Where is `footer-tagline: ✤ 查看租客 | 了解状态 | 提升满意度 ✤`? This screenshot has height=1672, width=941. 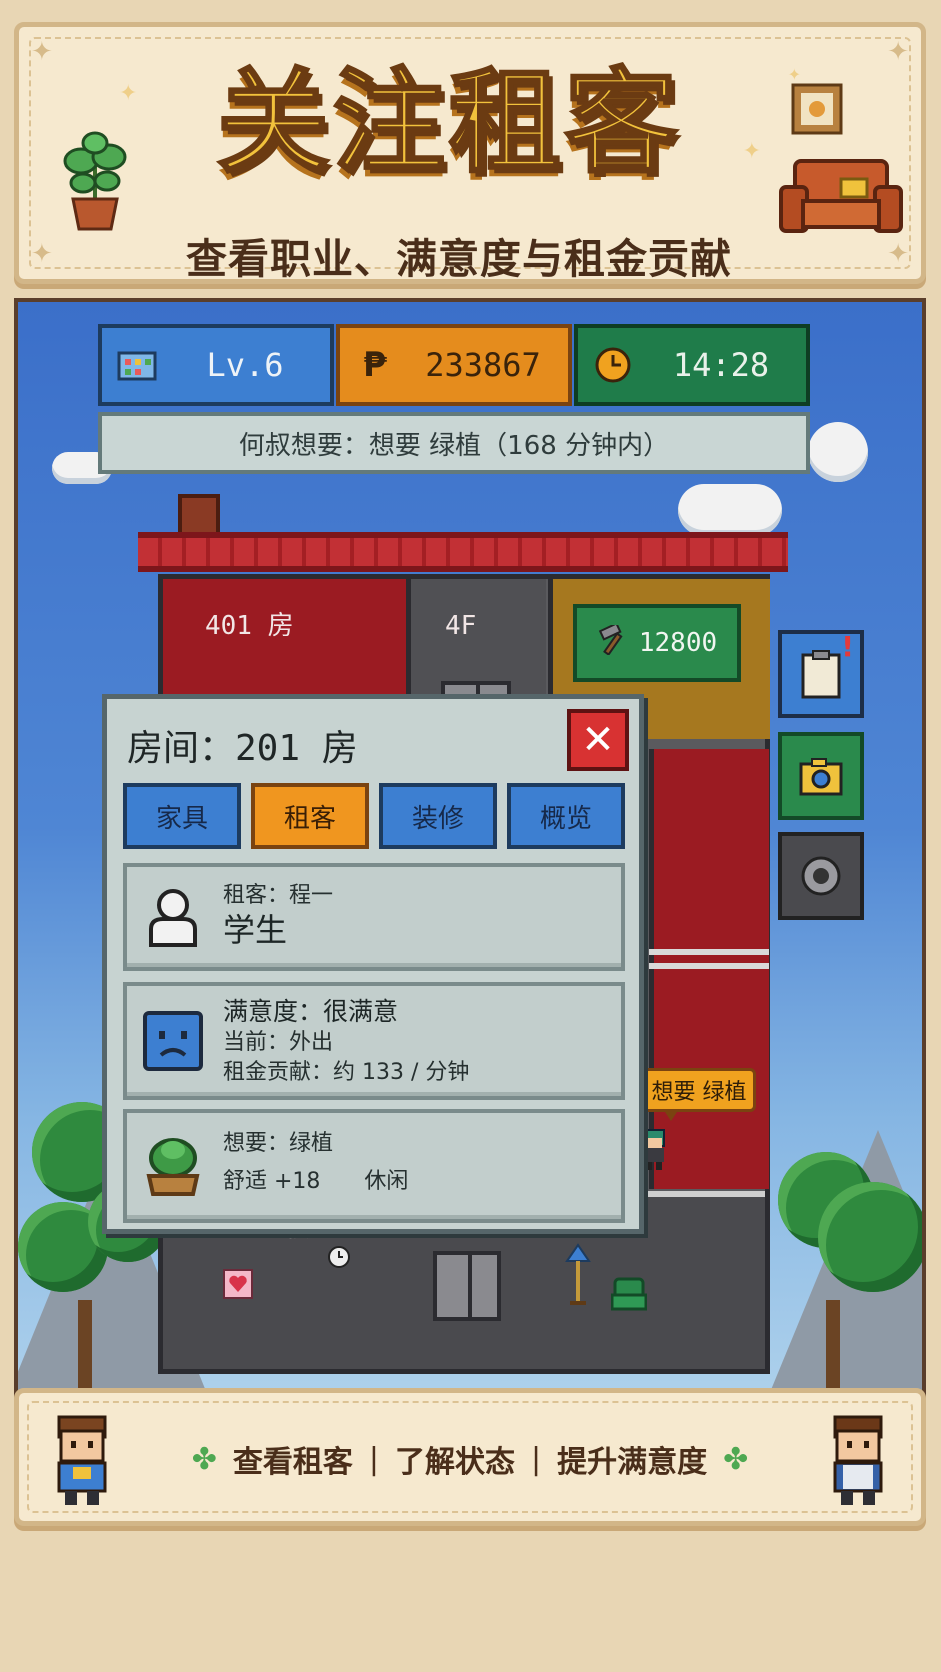
footer-tagline: ✤ 查看租客 | 了解状态 | 提升满意度 ✤ is located at coordinates (470, 1459).